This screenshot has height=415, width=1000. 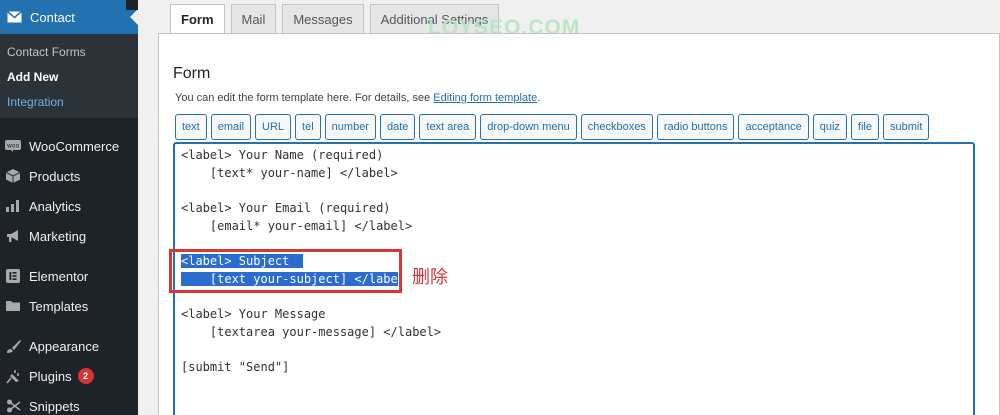 What do you see at coordinates (231, 127) in the screenshot?
I see `tag-button-email: email` at bounding box center [231, 127].